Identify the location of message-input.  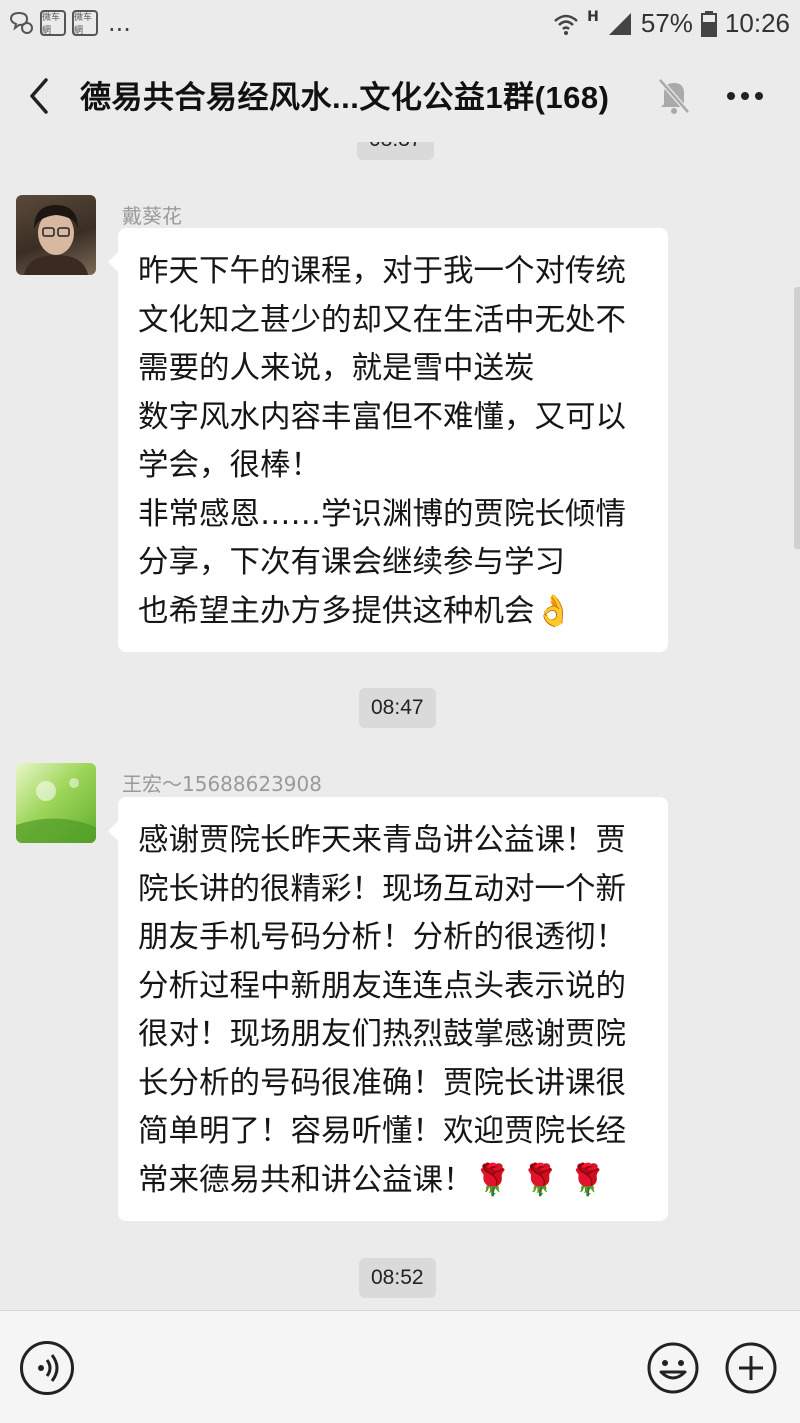
(365, 1369).